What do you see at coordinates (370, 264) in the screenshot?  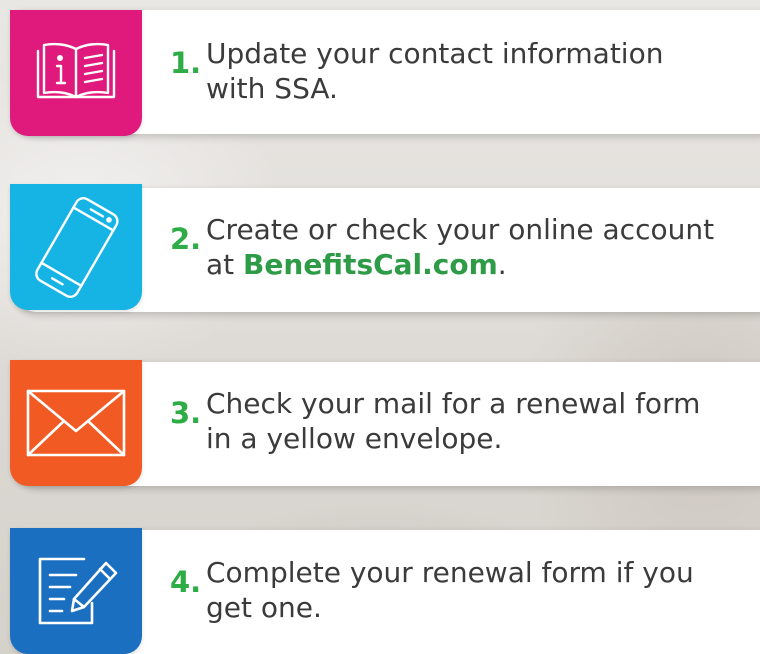 I see `benefitscal-link: BenefitsCal.com` at bounding box center [370, 264].